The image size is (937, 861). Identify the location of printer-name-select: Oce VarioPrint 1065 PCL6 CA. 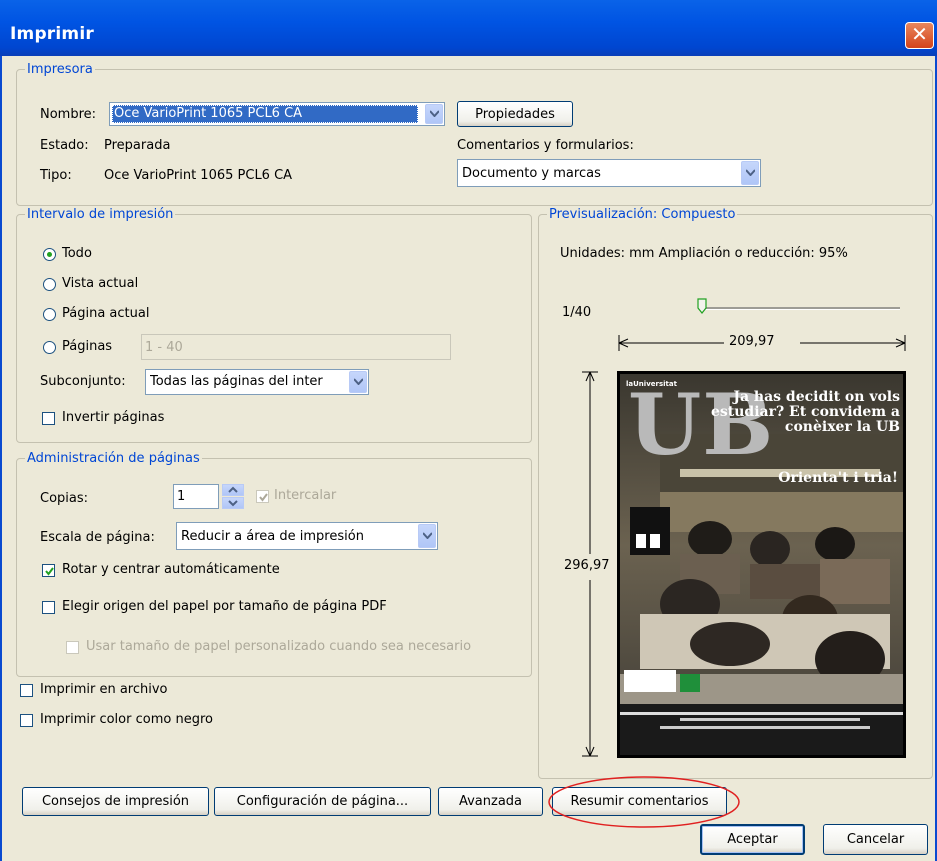
(277, 114).